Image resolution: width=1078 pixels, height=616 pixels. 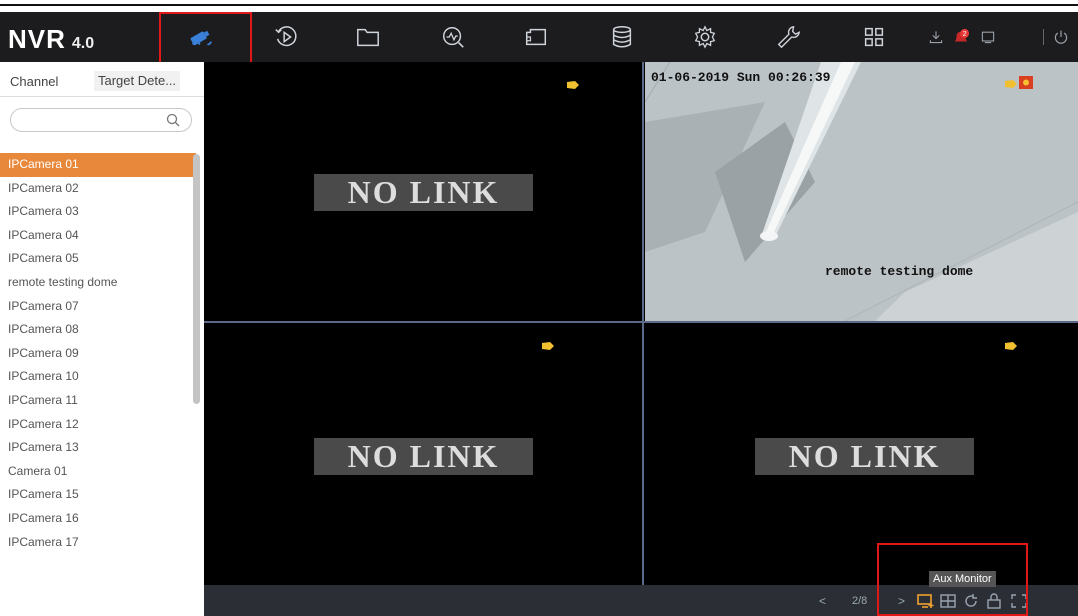 I want to click on top-border, so click(x=539, y=5).